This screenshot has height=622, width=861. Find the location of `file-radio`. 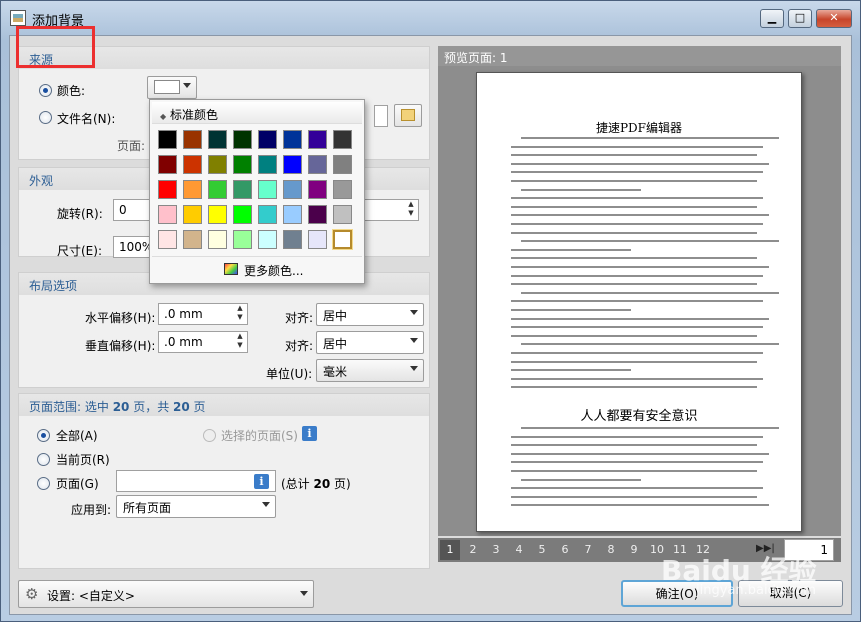

file-radio is located at coordinates (45, 117).